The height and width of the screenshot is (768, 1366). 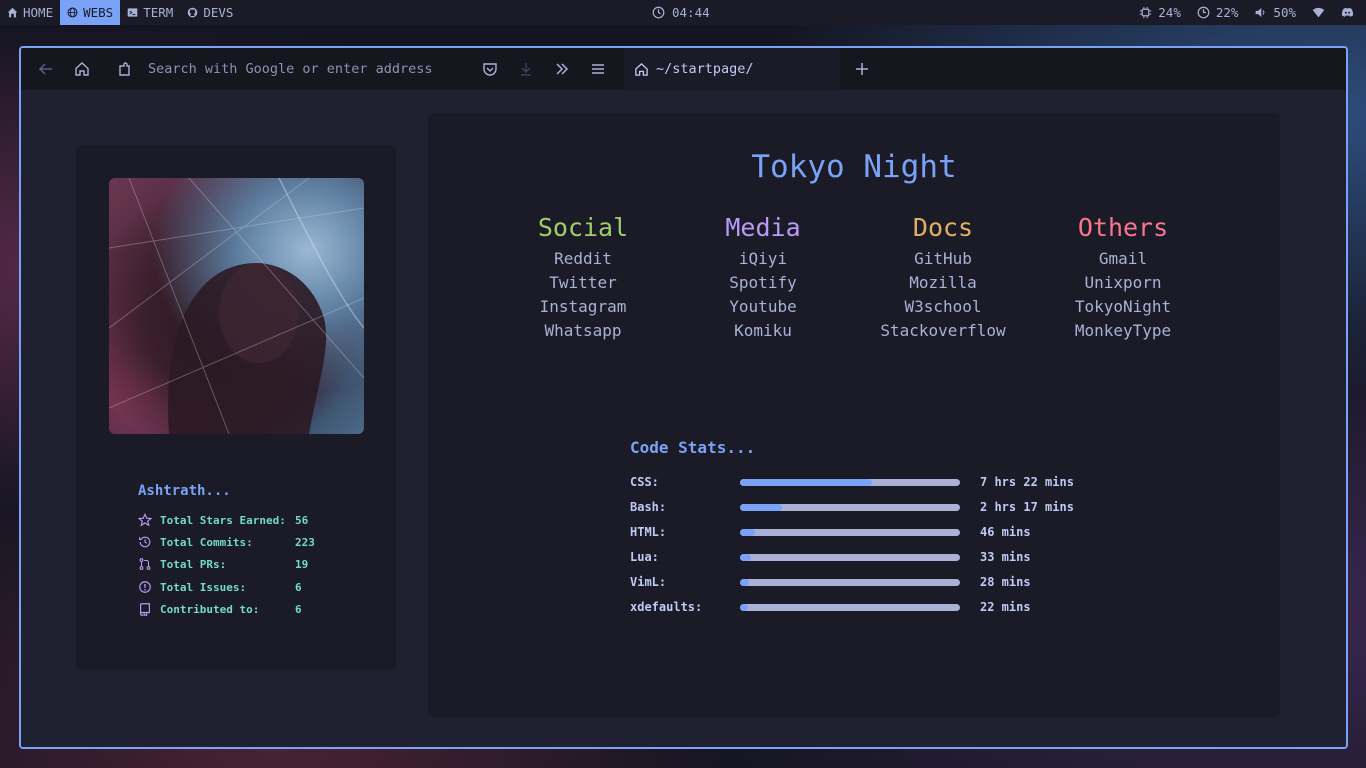 What do you see at coordinates (206, 542) in the screenshot?
I see `stat-label: Total Commits:` at bounding box center [206, 542].